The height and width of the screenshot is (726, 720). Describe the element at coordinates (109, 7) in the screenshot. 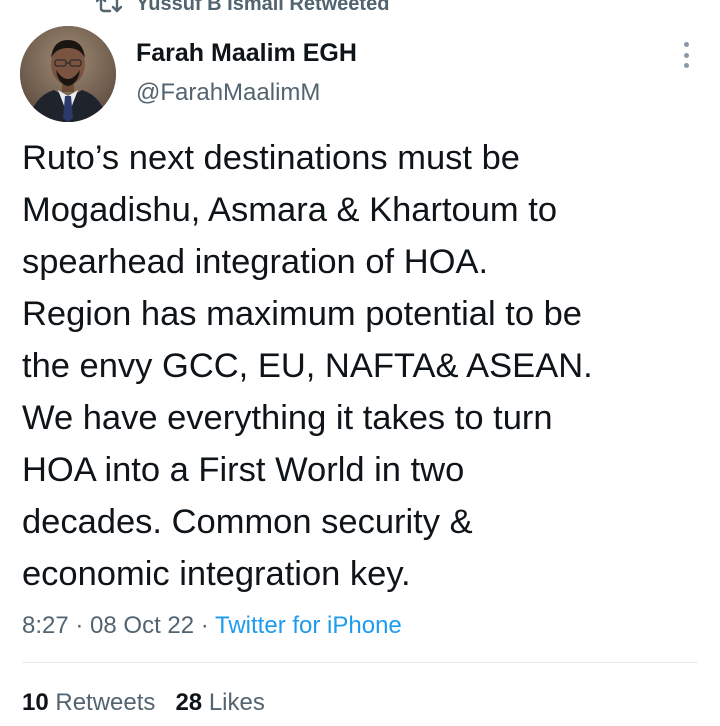

I see `retweet-icon` at that location.